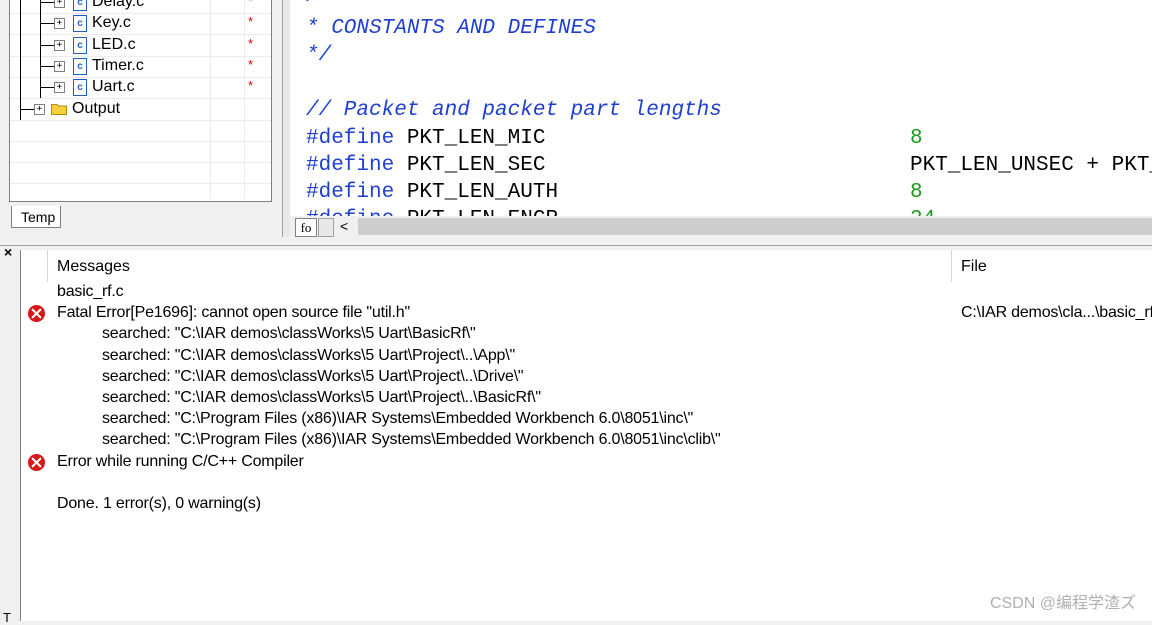 Image resolution: width=1152 pixels, height=625 pixels. I want to click on scroll-split-box, so click(326, 227).